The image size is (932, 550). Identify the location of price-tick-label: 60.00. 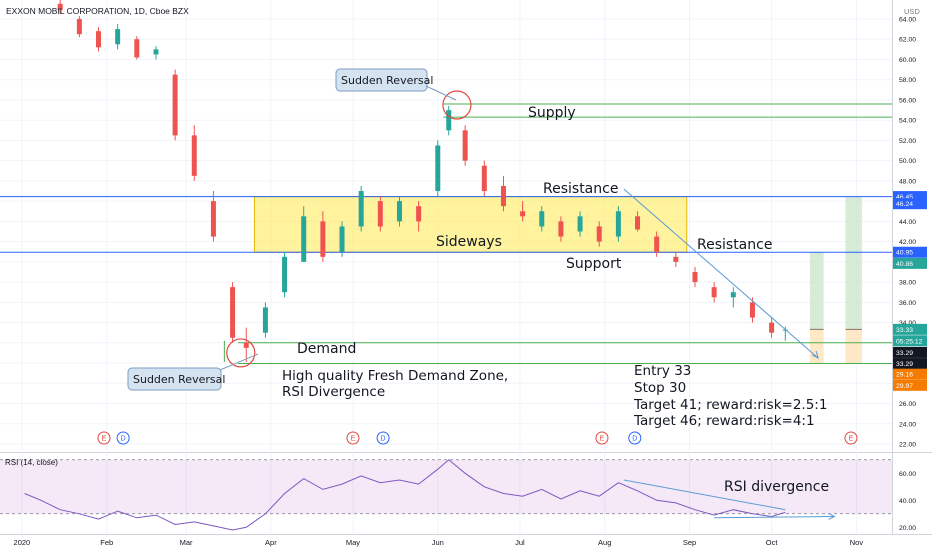
(907, 60).